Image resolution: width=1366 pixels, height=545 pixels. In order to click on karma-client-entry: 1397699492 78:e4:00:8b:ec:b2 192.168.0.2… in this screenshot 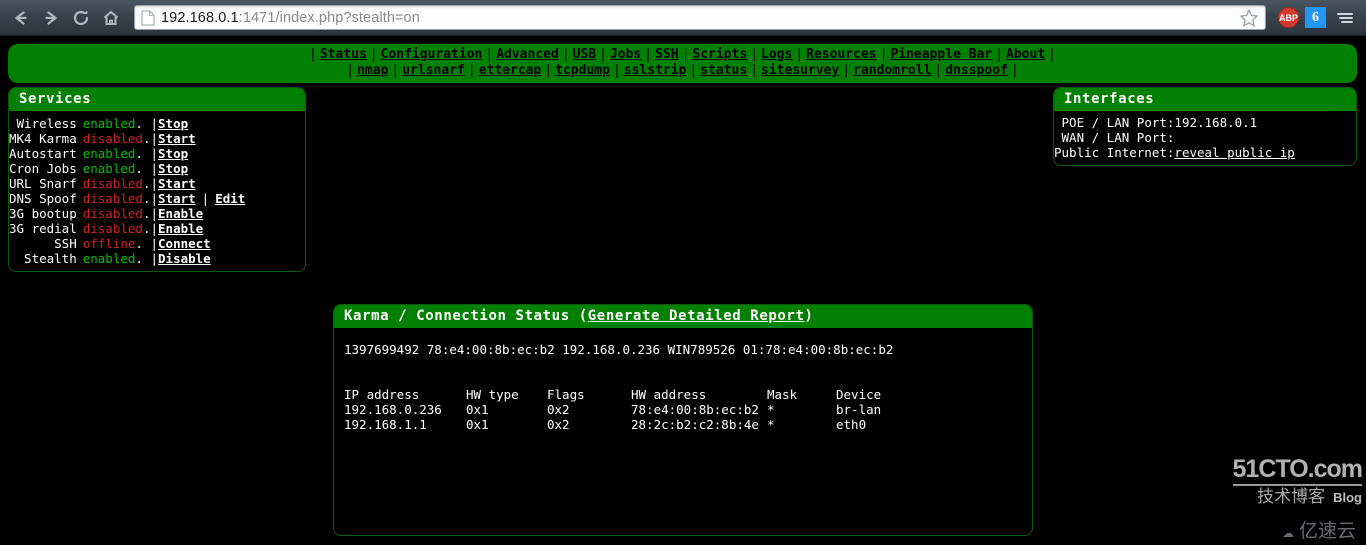, I will do `click(619, 349)`.